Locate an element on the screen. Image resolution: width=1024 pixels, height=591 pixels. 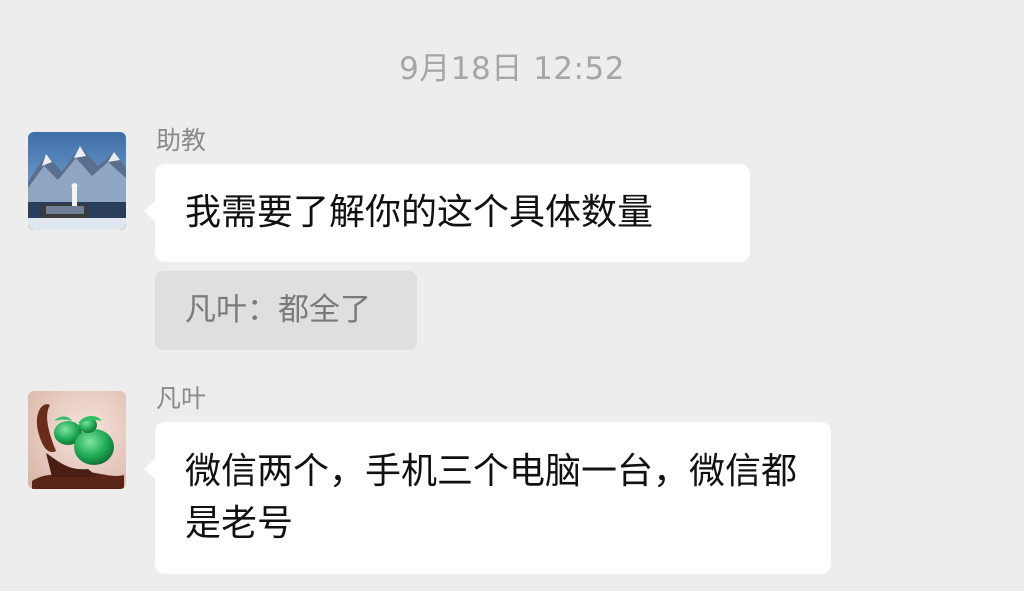
jade-gourd-image is located at coordinates (77, 440).